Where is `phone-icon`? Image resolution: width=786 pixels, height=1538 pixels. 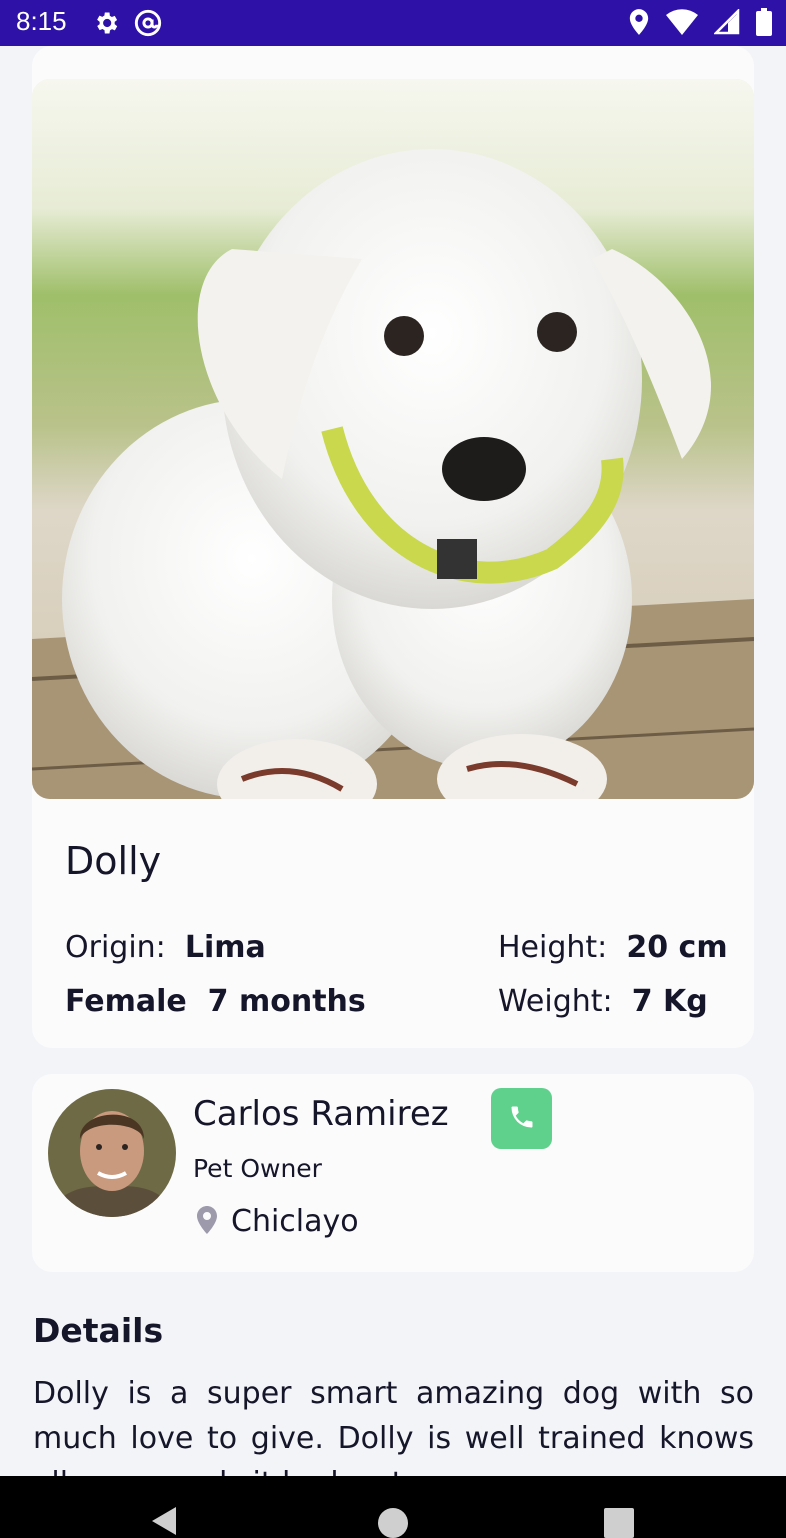 phone-icon is located at coordinates (522, 1119).